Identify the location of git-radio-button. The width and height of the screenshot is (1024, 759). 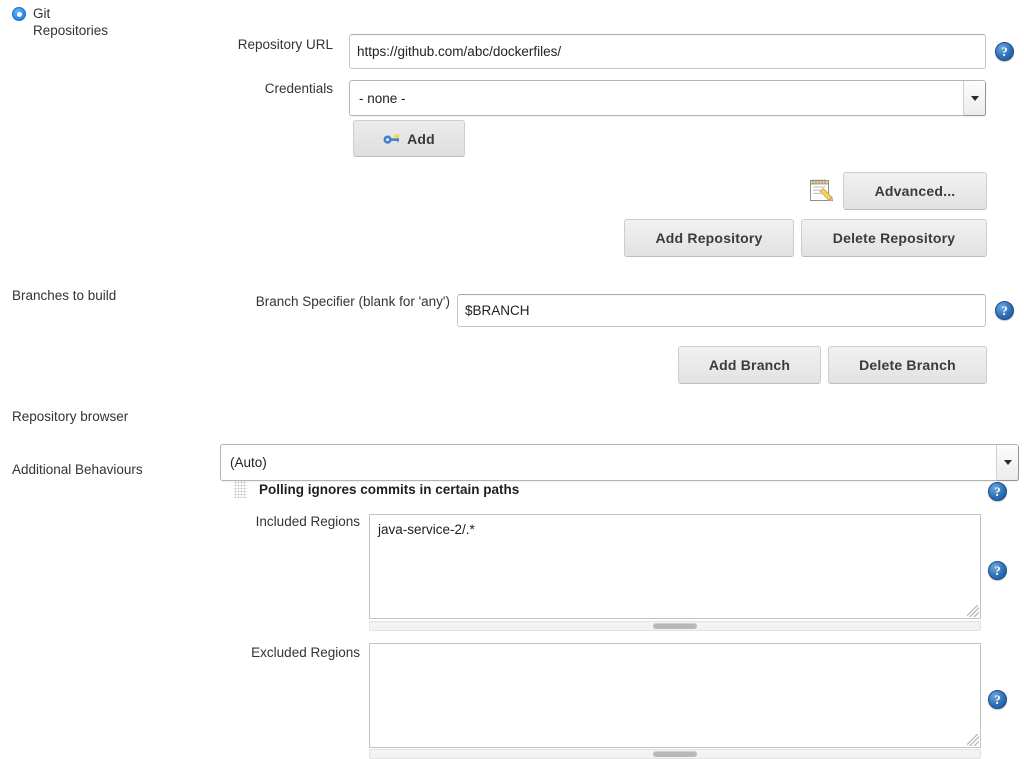
(19, 14).